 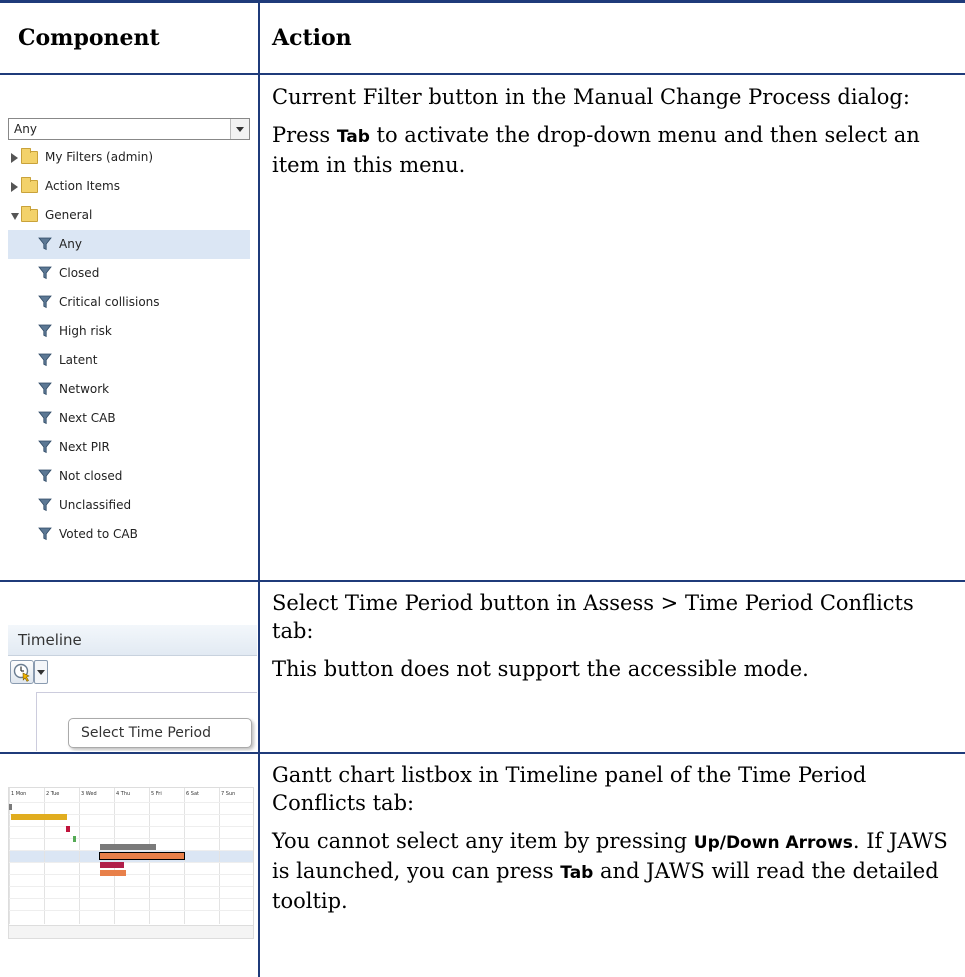 I want to click on column-header-action: Action, so click(x=312, y=38).